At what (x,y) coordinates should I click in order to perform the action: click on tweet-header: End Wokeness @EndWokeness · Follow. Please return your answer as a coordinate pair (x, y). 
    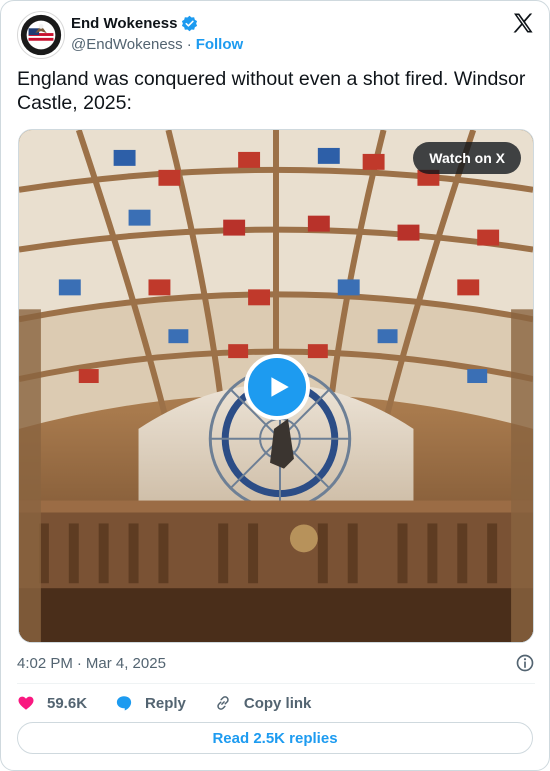
    Looking at the image, I should click on (276, 35).